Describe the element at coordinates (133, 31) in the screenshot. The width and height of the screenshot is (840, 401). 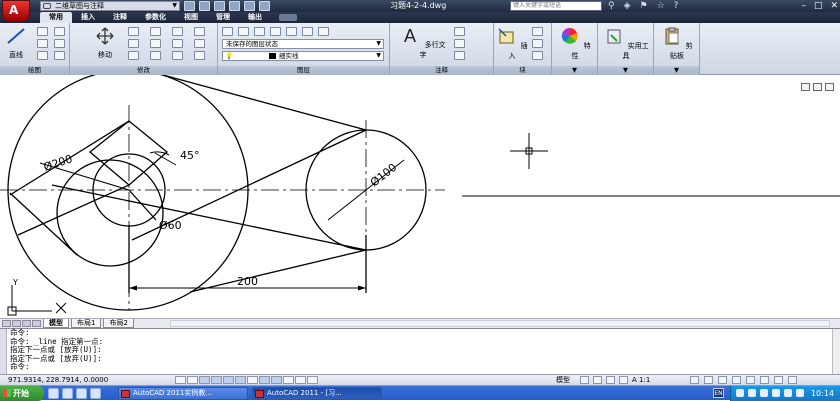
I see `rotate-icon` at that location.